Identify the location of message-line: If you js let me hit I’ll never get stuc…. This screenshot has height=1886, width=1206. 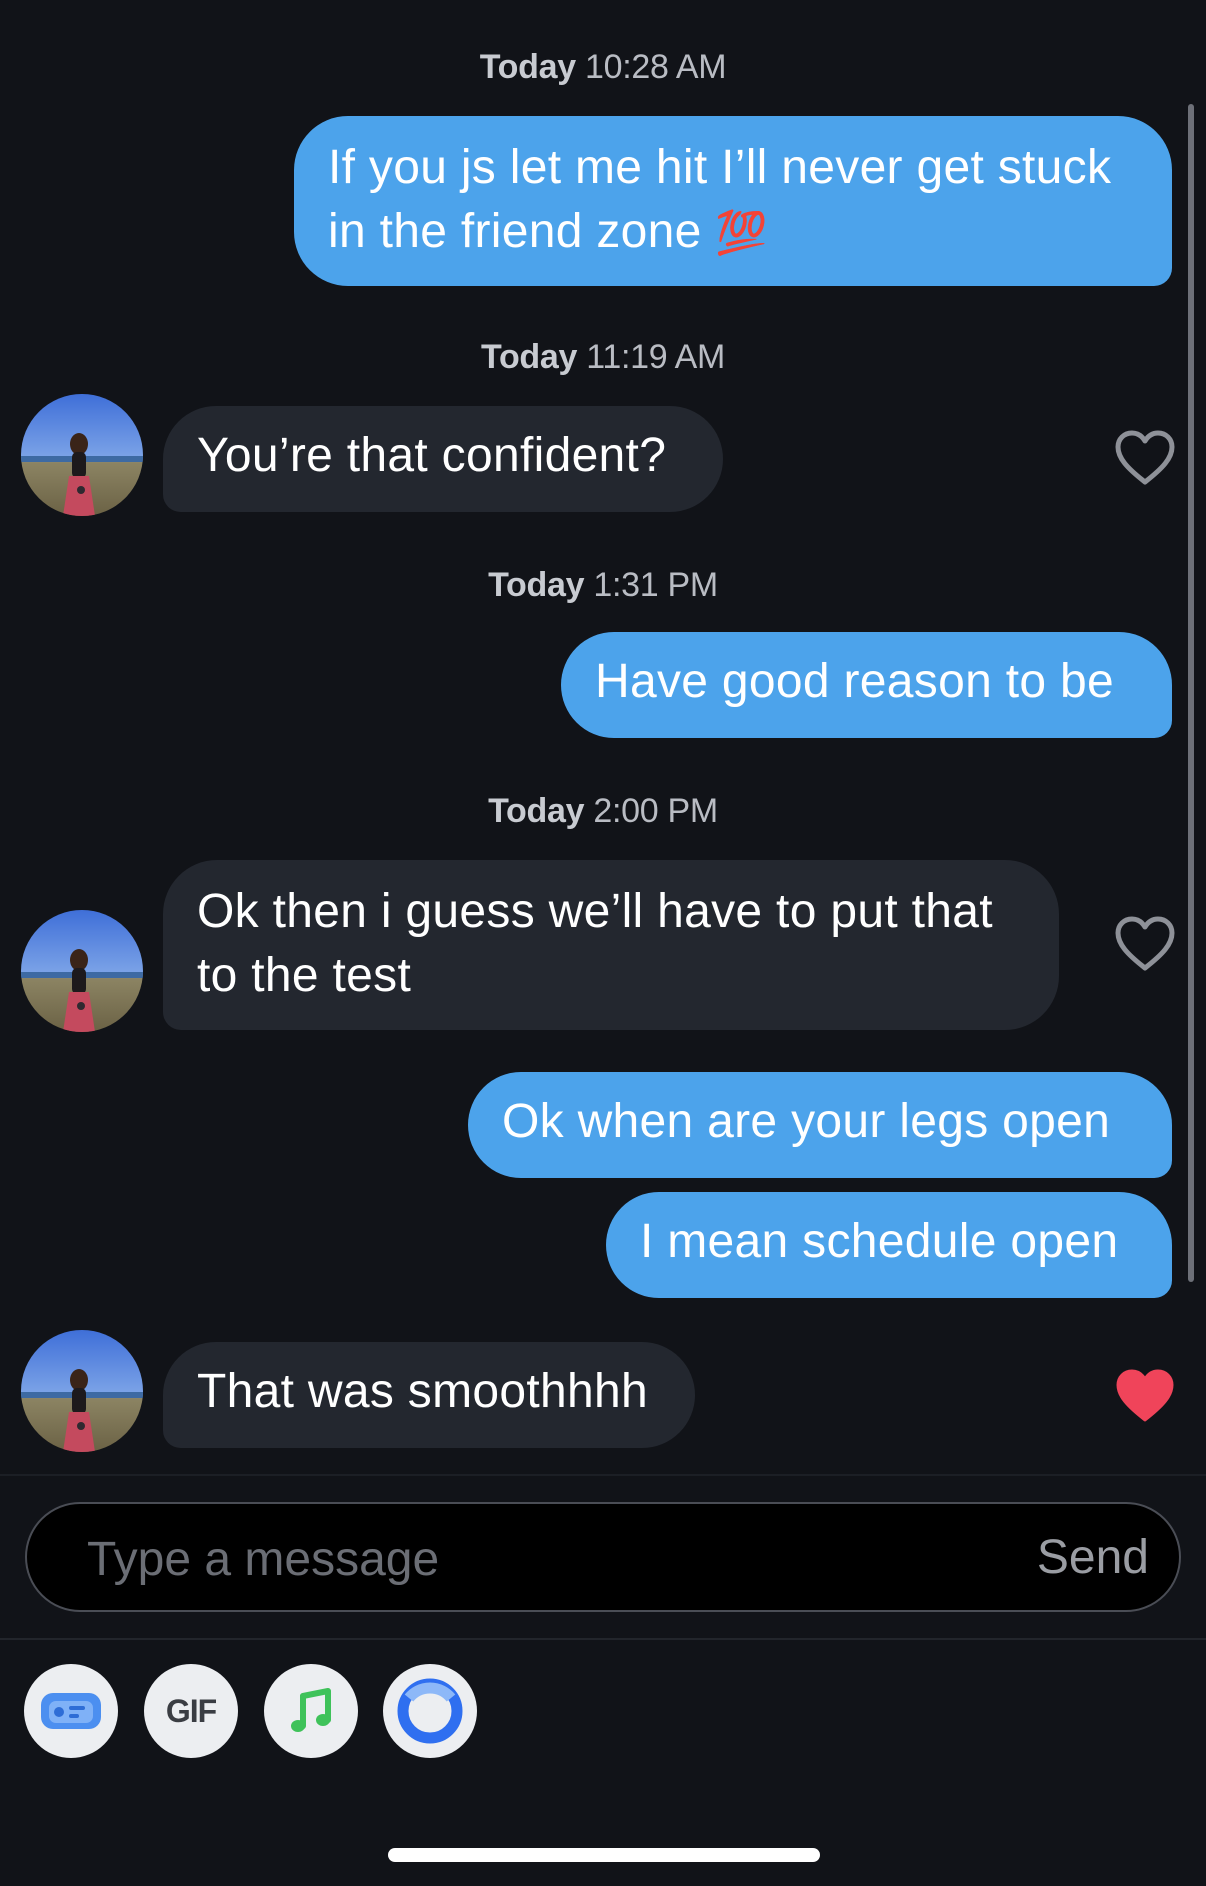
(720, 167).